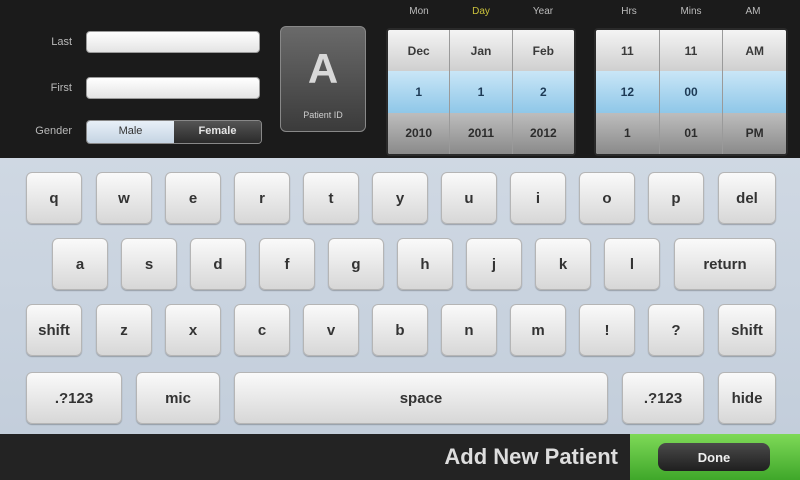 Image resolution: width=800 pixels, height=480 pixels. What do you see at coordinates (481, 133) in the screenshot?
I see `picker-cell: 2011` at bounding box center [481, 133].